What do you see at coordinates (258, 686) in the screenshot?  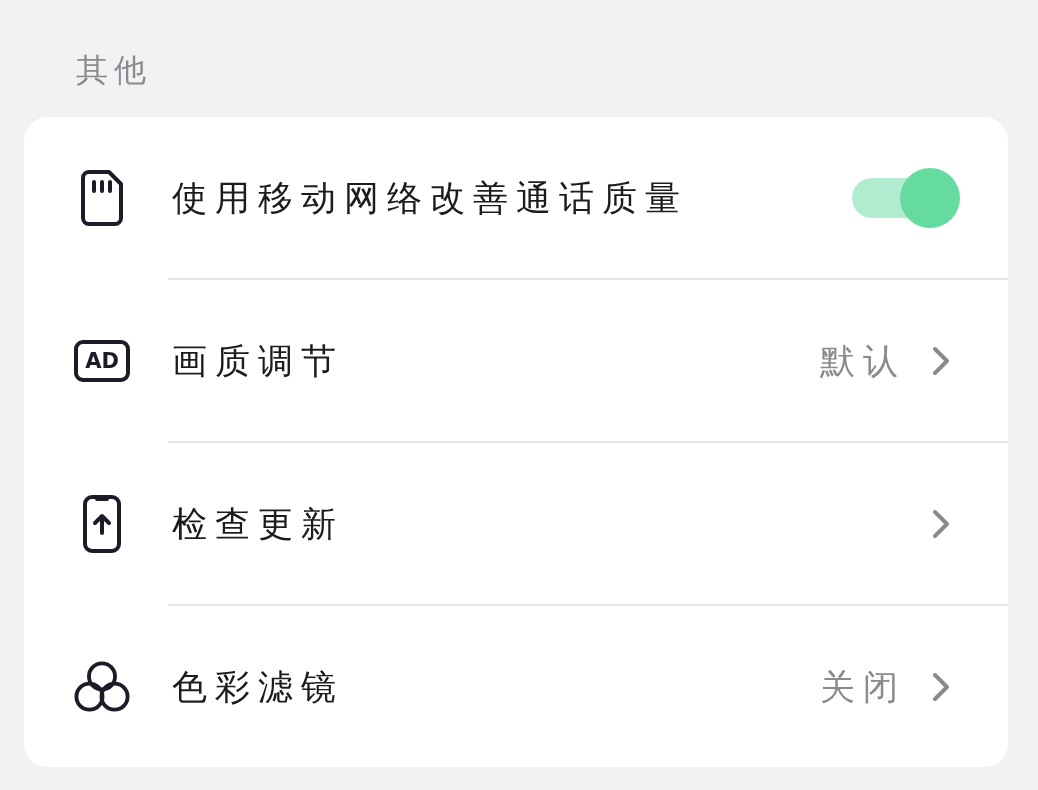 I see `setting-label: 色彩滤镜` at bounding box center [258, 686].